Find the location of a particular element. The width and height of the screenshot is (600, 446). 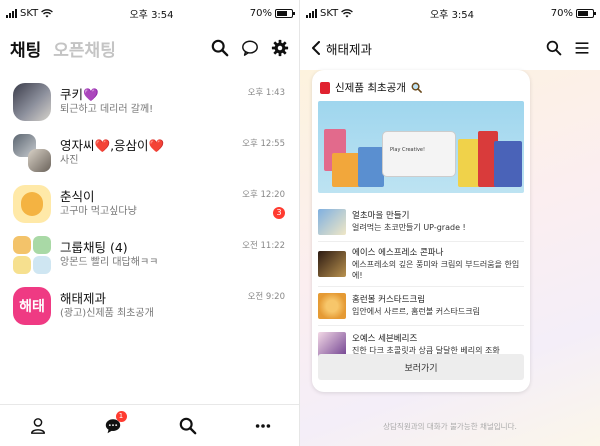

tab-search is located at coordinates (188, 426).